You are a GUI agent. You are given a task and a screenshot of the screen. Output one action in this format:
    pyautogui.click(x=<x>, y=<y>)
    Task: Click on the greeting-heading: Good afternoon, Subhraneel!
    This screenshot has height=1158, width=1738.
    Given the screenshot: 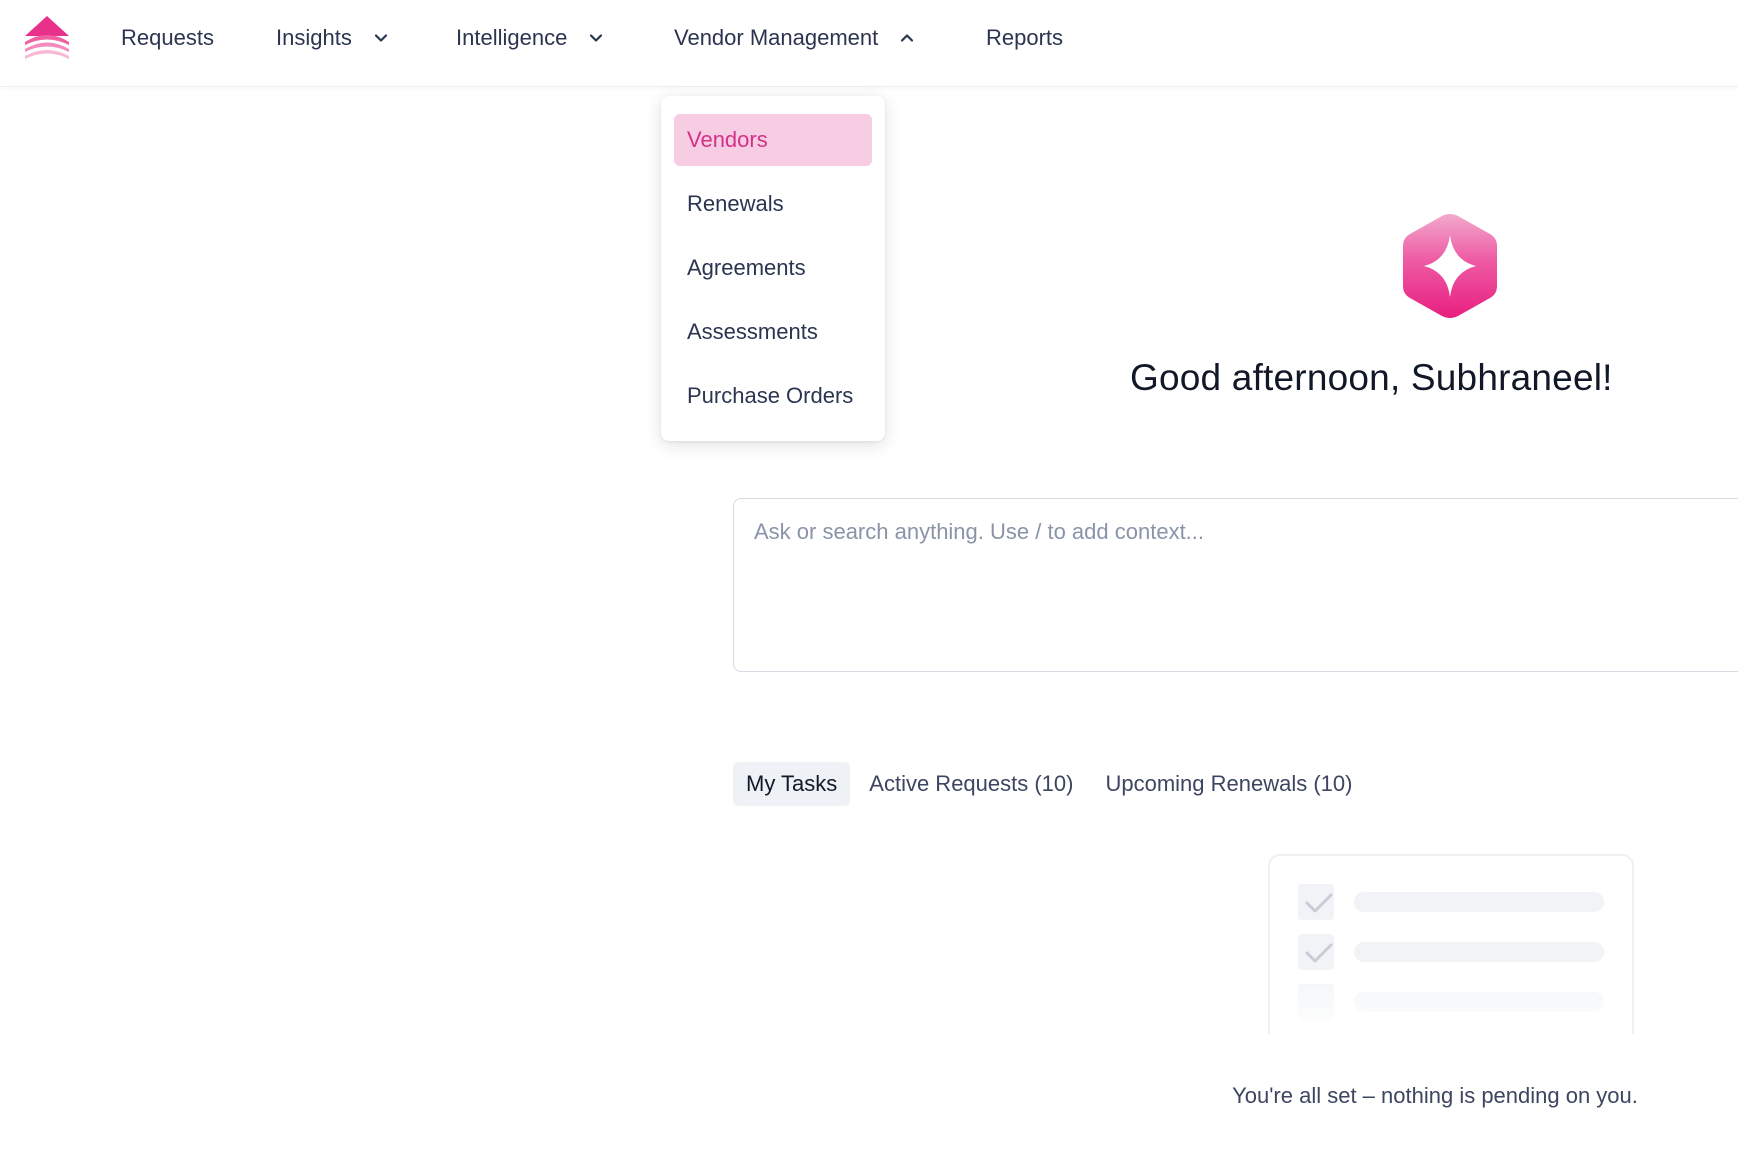 What is the action you would take?
    pyautogui.click(x=1371, y=377)
    